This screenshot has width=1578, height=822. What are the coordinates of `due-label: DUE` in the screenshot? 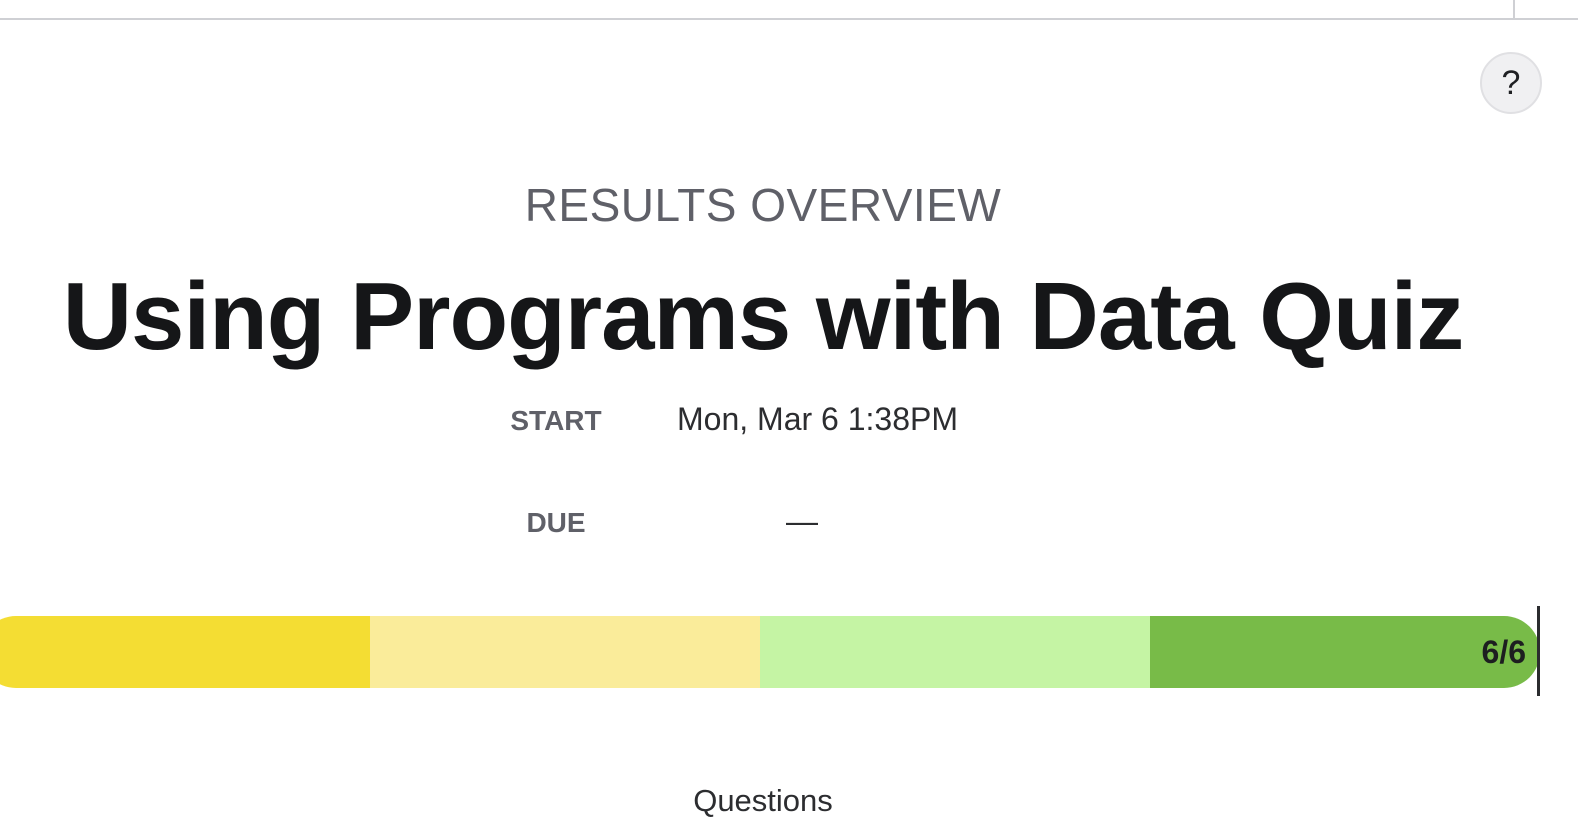 It's located at (556, 522).